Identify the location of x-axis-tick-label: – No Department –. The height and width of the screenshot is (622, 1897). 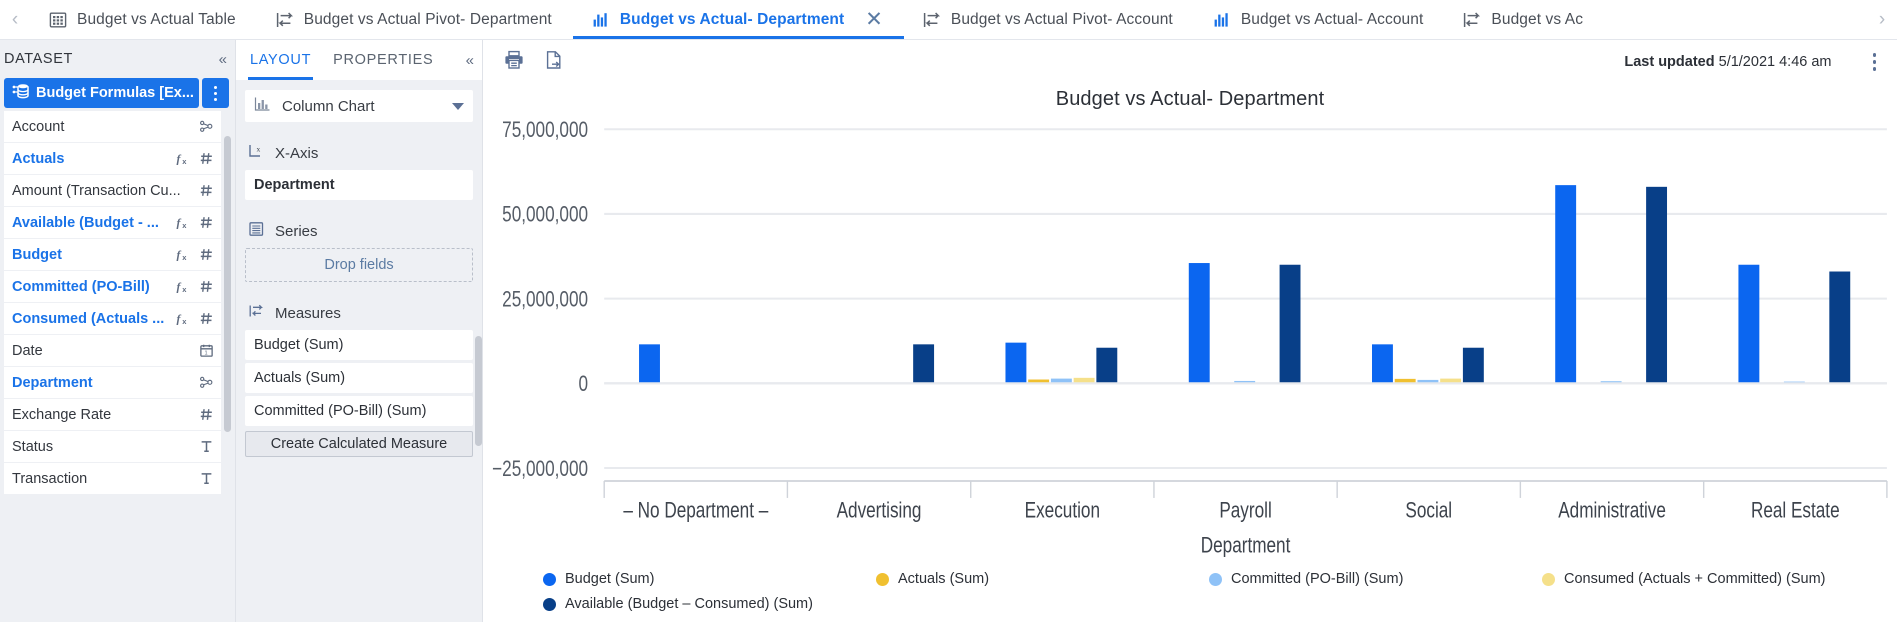
(695, 510).